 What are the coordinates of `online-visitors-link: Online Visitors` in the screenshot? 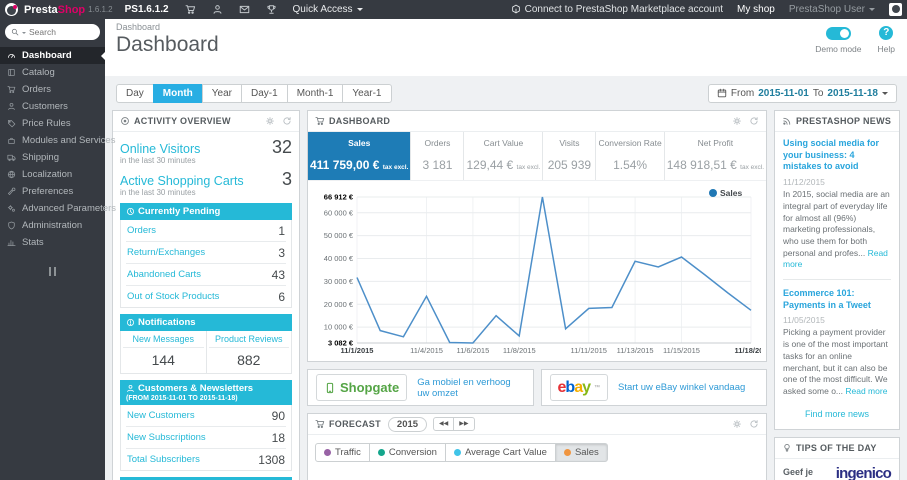 It's located at (160, 149).